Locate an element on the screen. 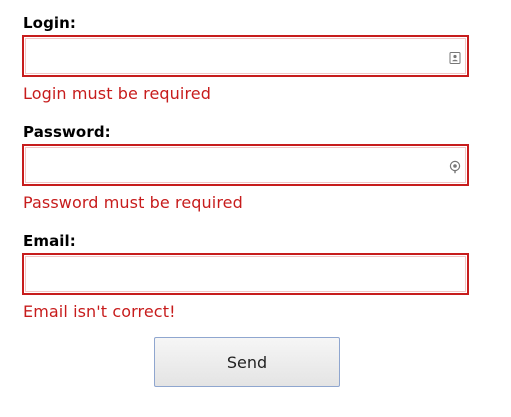 The height and width of the screenshot is (417, 511). email-input is located at coordinates (237, 274).